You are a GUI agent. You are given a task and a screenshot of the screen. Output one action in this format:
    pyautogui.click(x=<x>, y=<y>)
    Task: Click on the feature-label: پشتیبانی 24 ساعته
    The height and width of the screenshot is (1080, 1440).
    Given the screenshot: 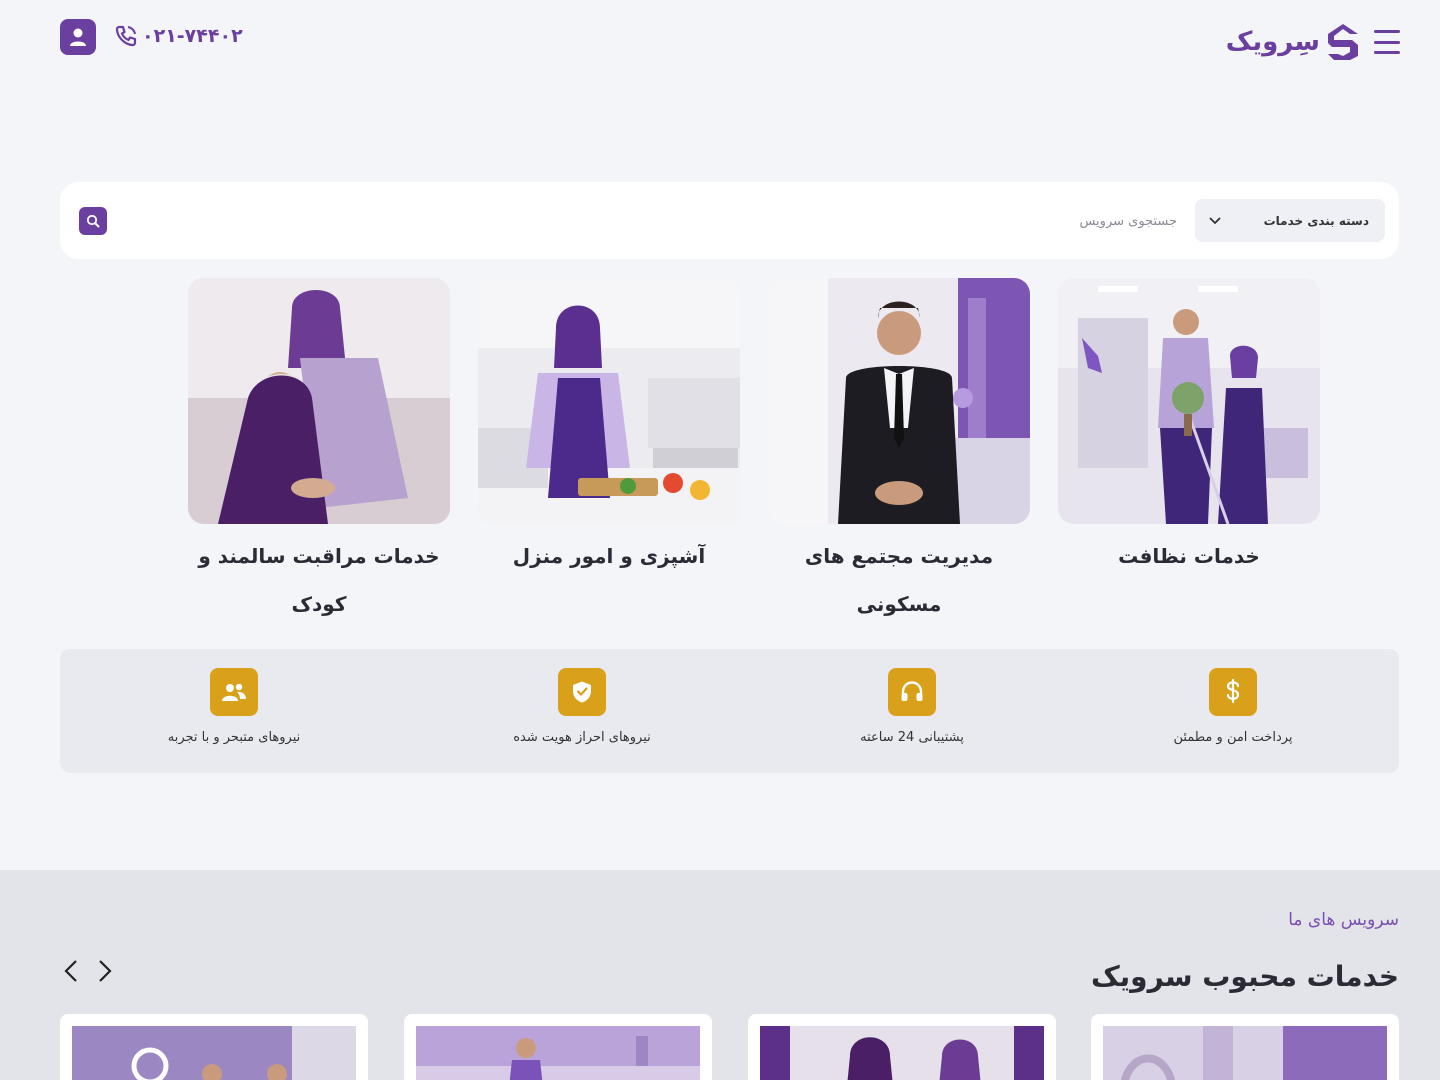 What is the action you would take?
    pyautogui.click(x=912, y=737)
    